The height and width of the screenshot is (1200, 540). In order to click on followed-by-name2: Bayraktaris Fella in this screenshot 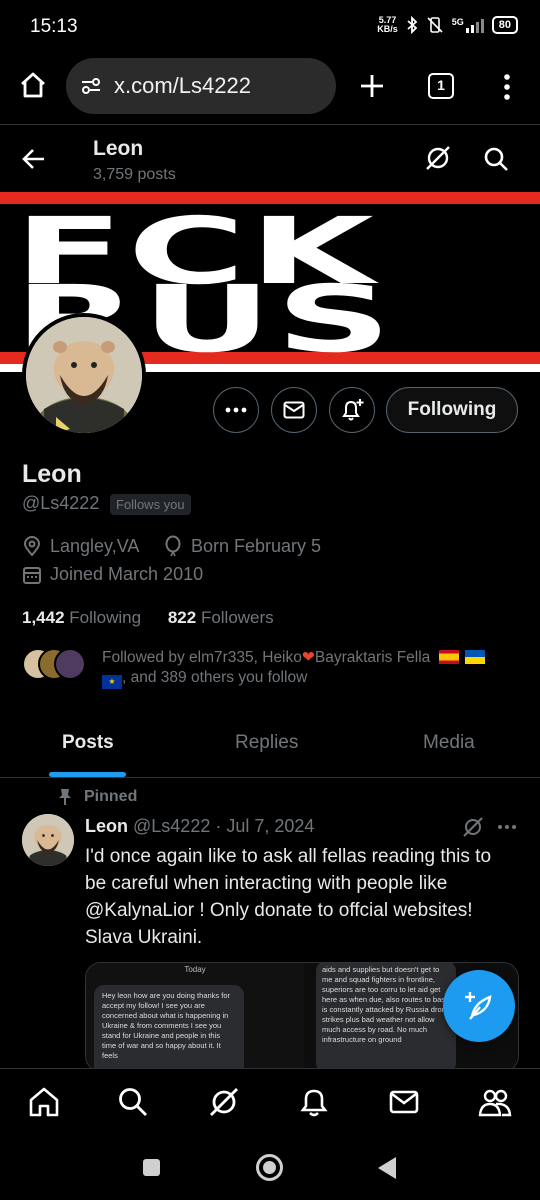, I will do `click(372, 657)`.